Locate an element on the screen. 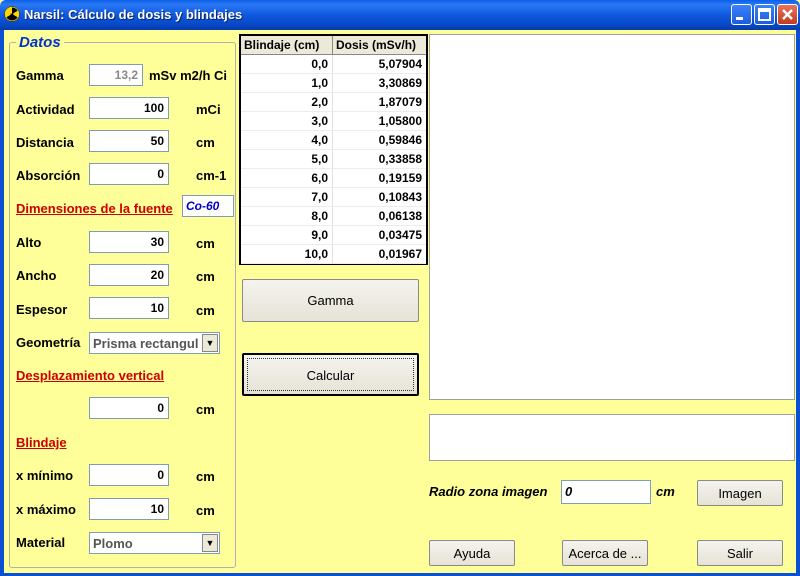 The height and width of the screenshot is (576, 800). gamma-unit: mSv m2/h Ci is located at coordinates (188, 75).